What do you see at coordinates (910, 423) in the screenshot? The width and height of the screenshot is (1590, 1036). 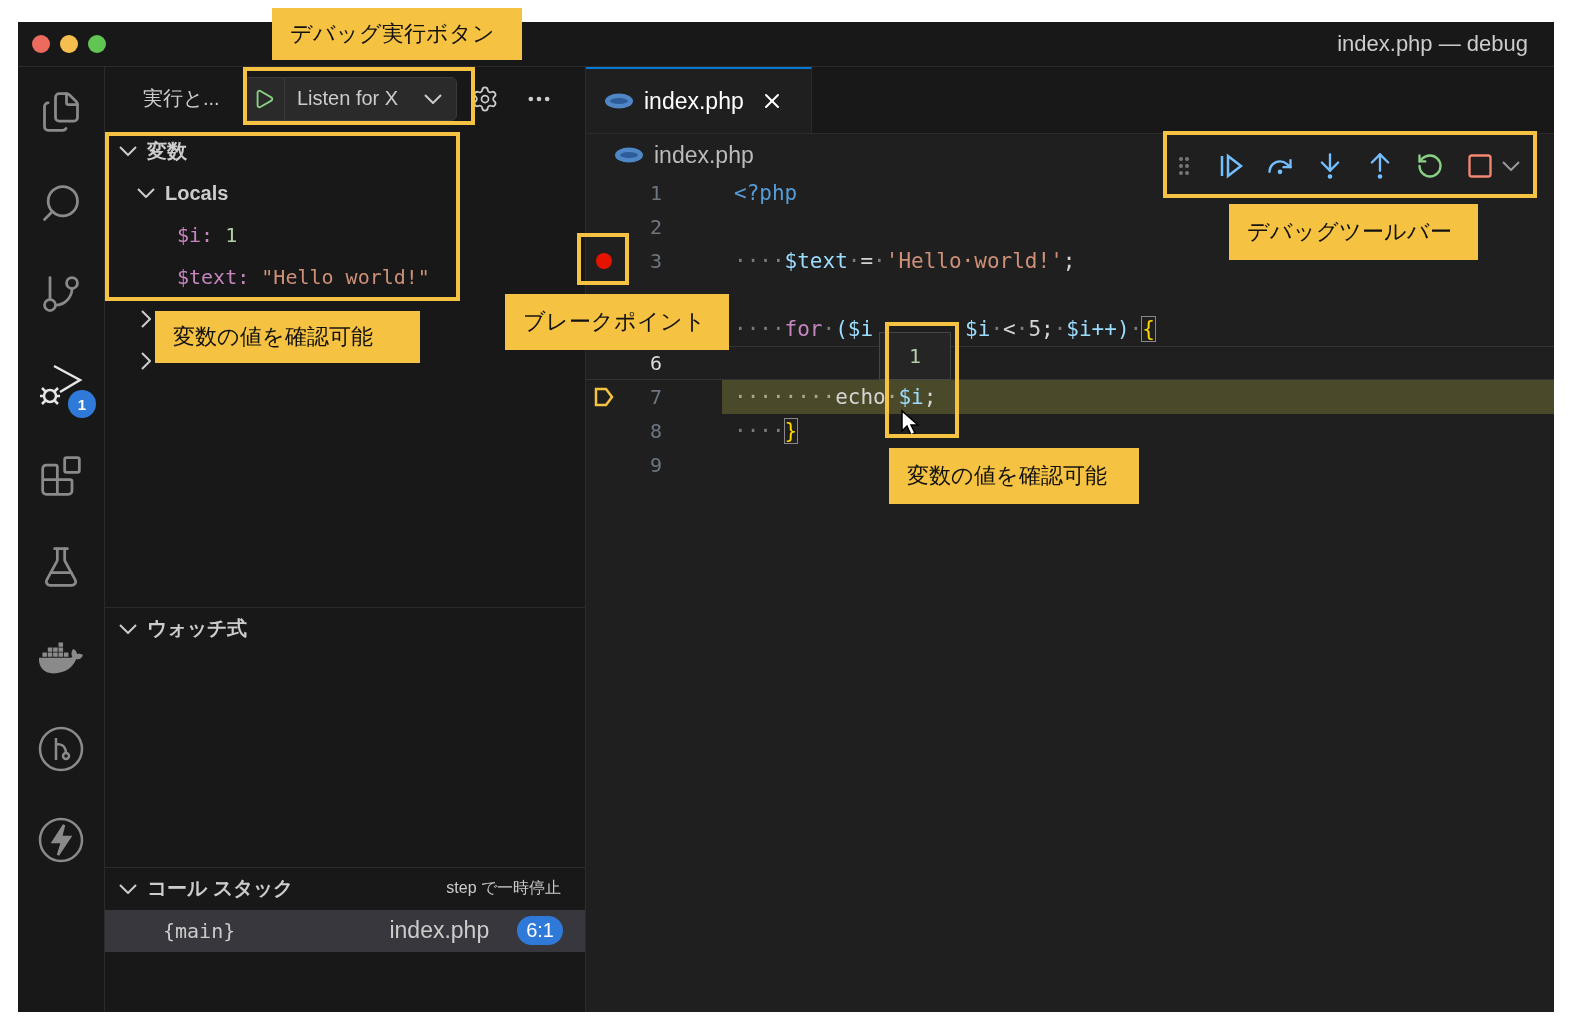 I see `mouse-cursor-icon` at bounding box center [910, 423].